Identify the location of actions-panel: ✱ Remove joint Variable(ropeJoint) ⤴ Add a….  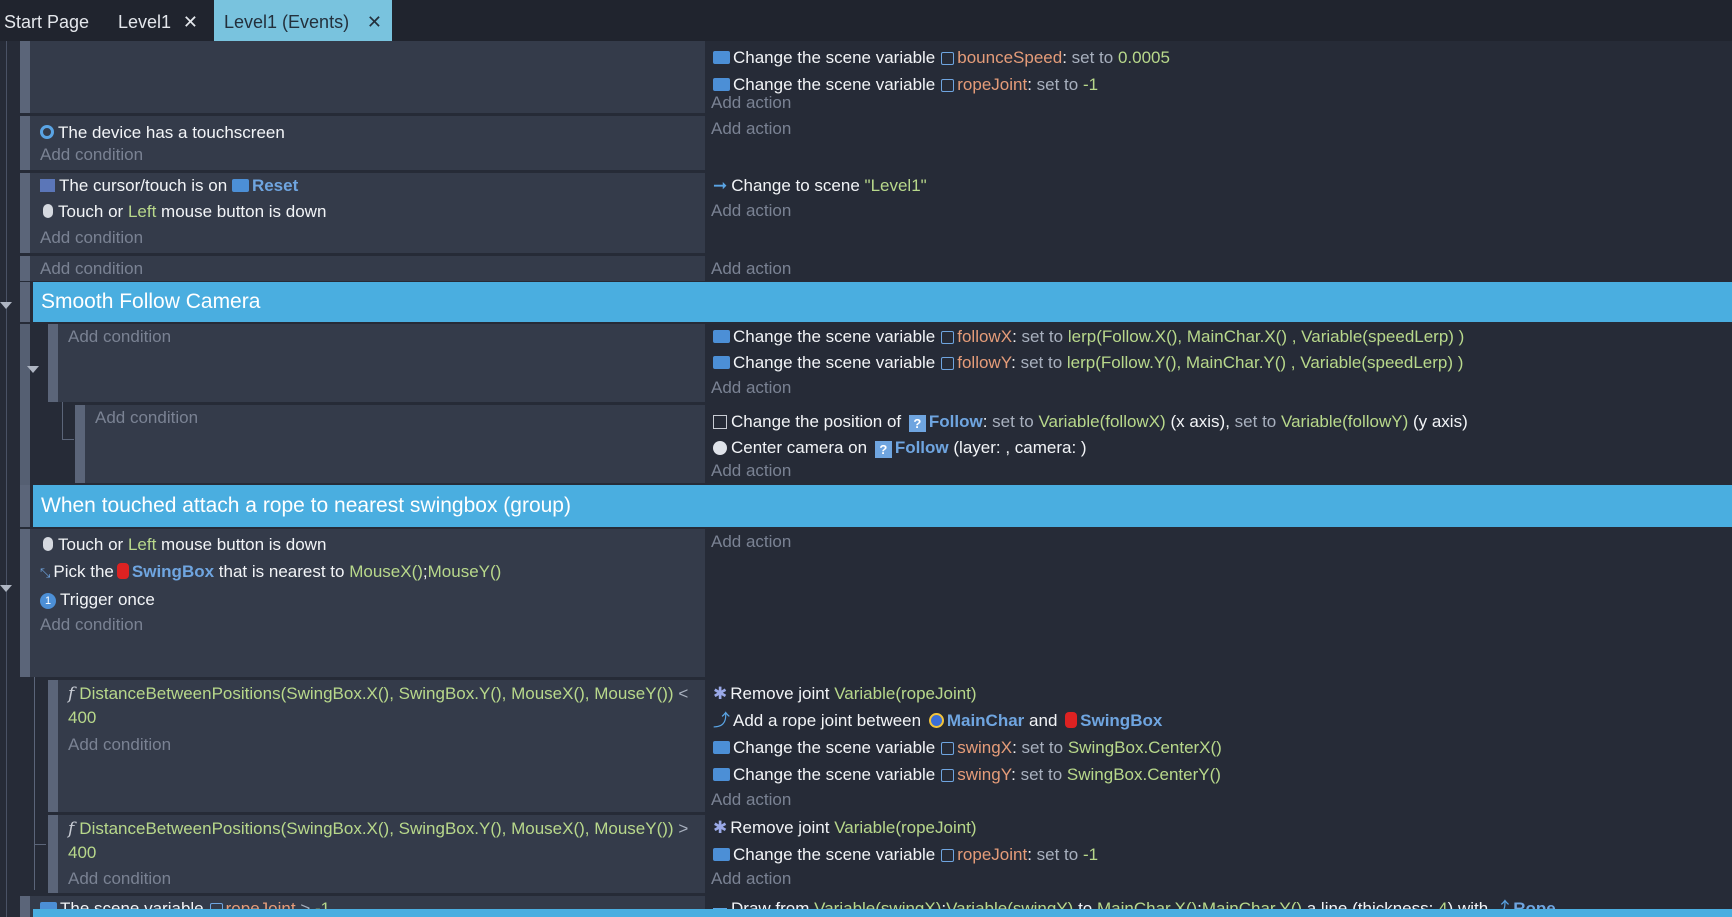
(1218, 746).